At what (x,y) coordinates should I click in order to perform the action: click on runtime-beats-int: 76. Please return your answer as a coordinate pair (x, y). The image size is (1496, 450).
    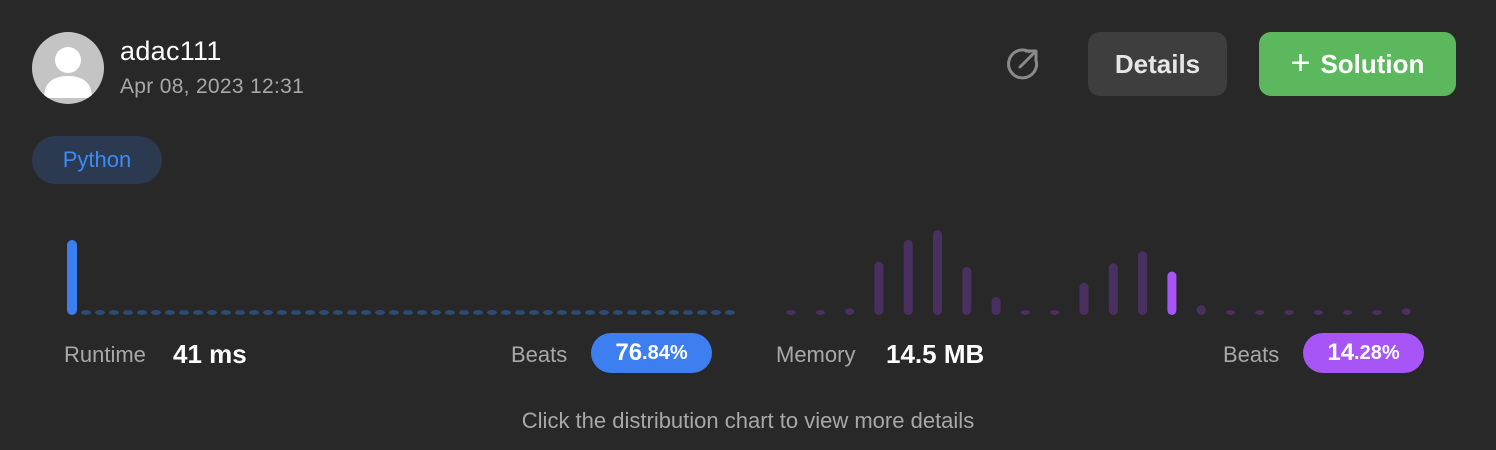
    Looking at the image, I should click on (629, 352).